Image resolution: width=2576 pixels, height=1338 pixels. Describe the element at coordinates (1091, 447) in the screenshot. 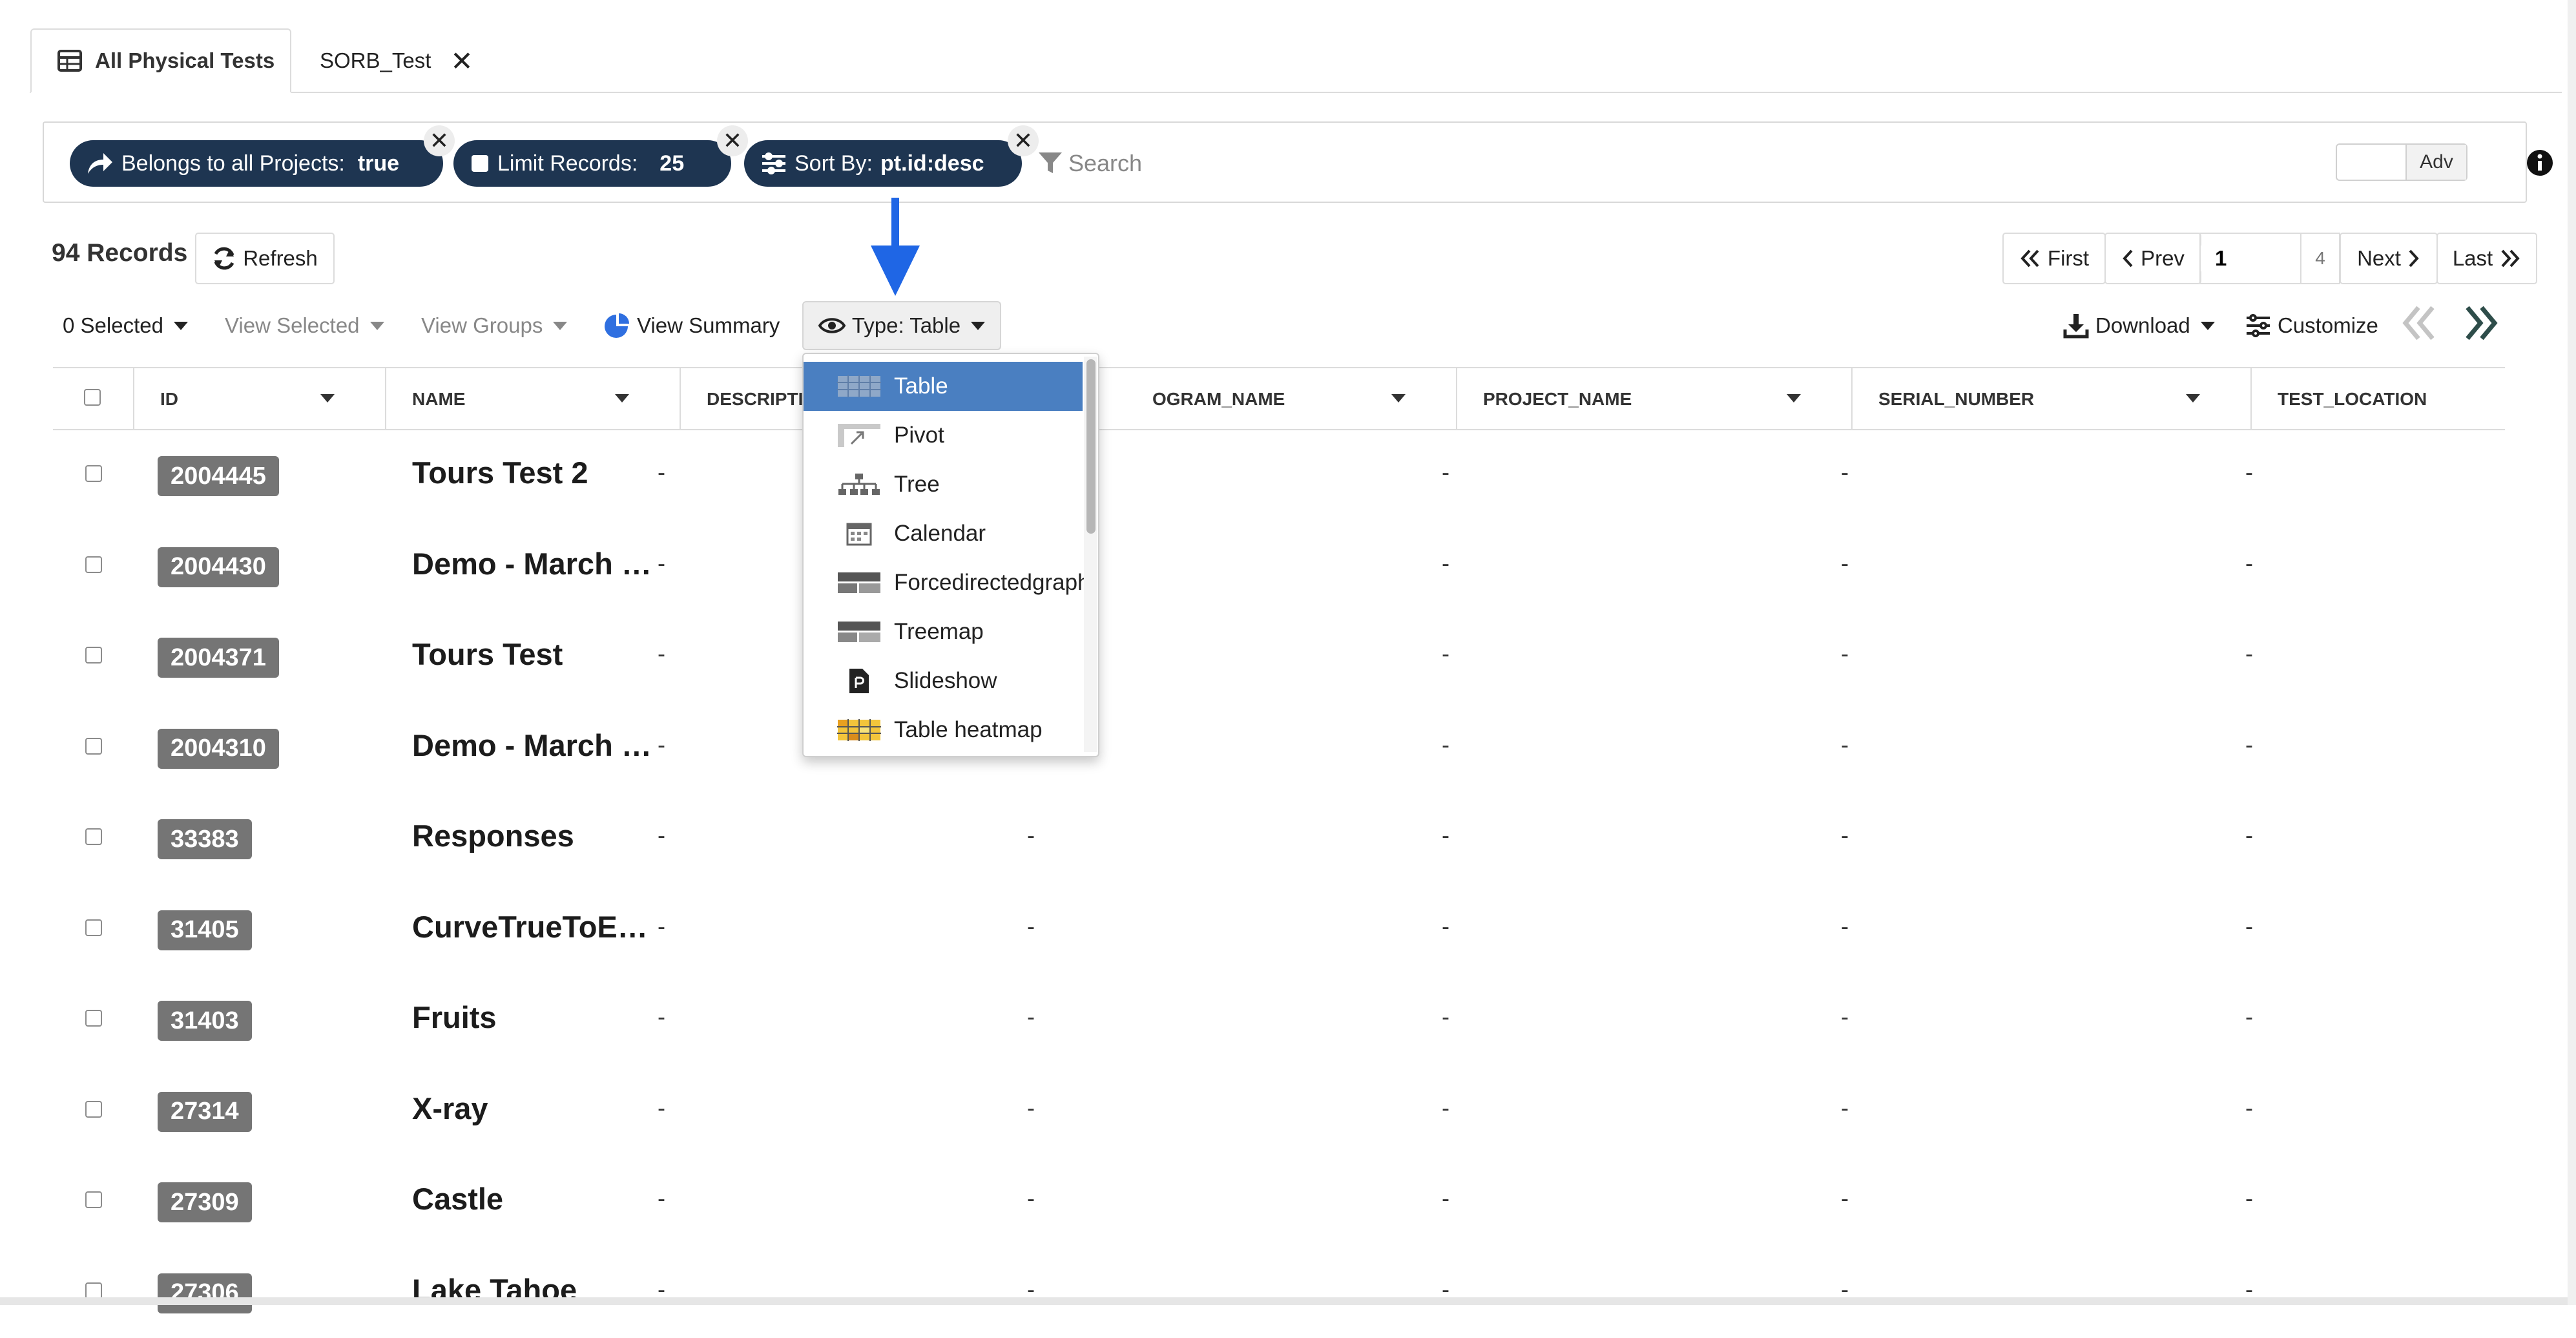

I see `dropdown-scroll-thumb` at that location.